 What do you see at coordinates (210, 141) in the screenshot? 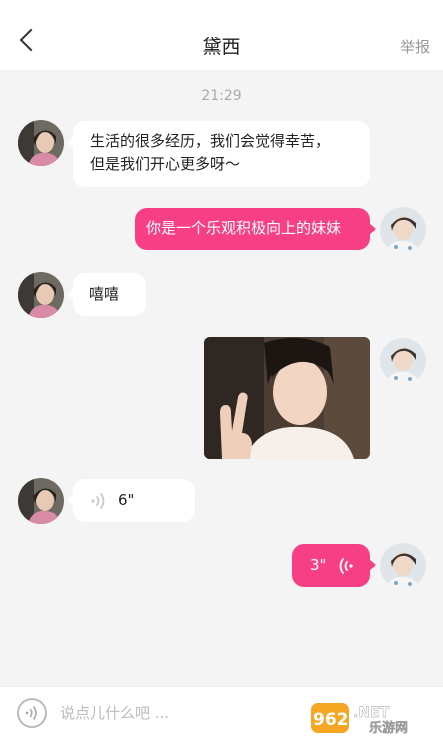
I see `message-text-line: 生活的很多经历，我们会觉得幸苦，` at bounding box center [210, 141].